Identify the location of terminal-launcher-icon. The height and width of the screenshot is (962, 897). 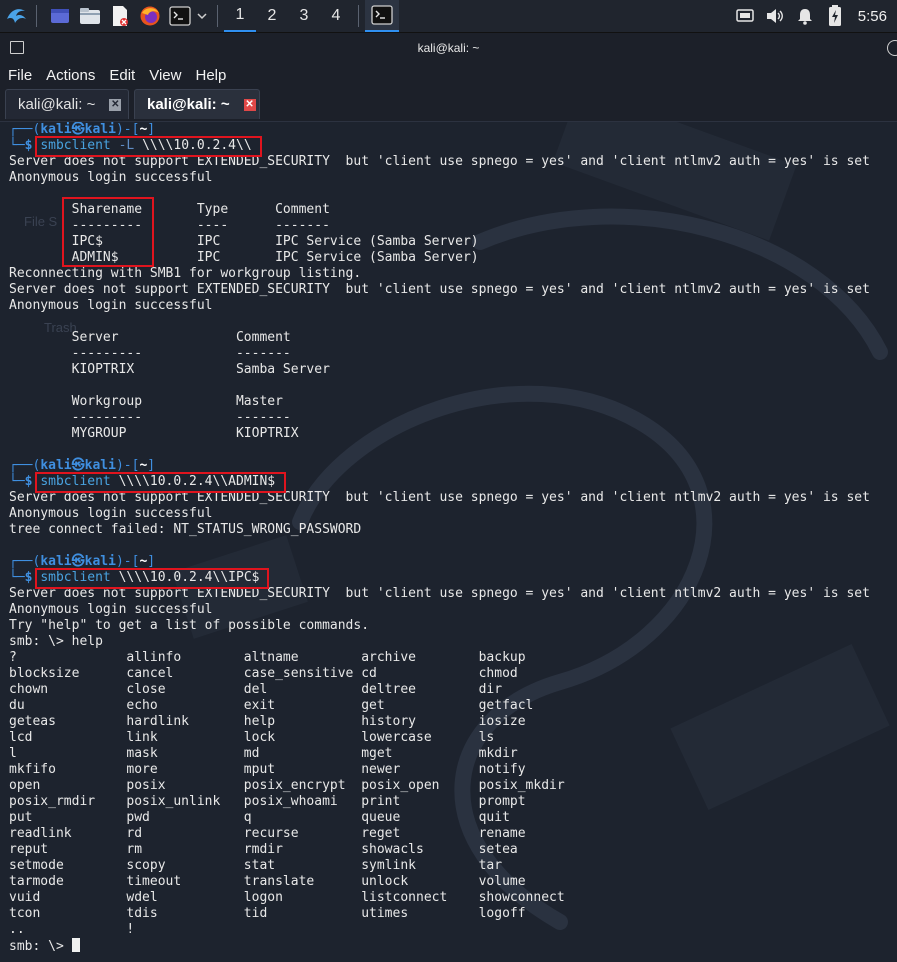
(180, 16).